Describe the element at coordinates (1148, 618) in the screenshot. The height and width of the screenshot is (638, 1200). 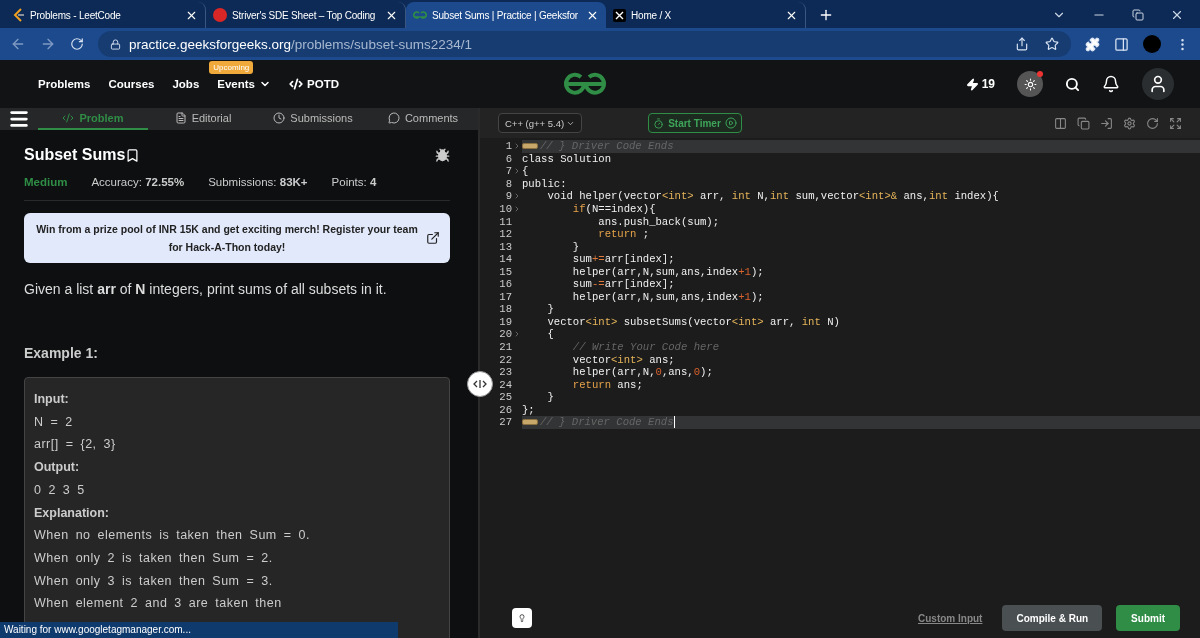
I see `submit-button: Submit` at that location.